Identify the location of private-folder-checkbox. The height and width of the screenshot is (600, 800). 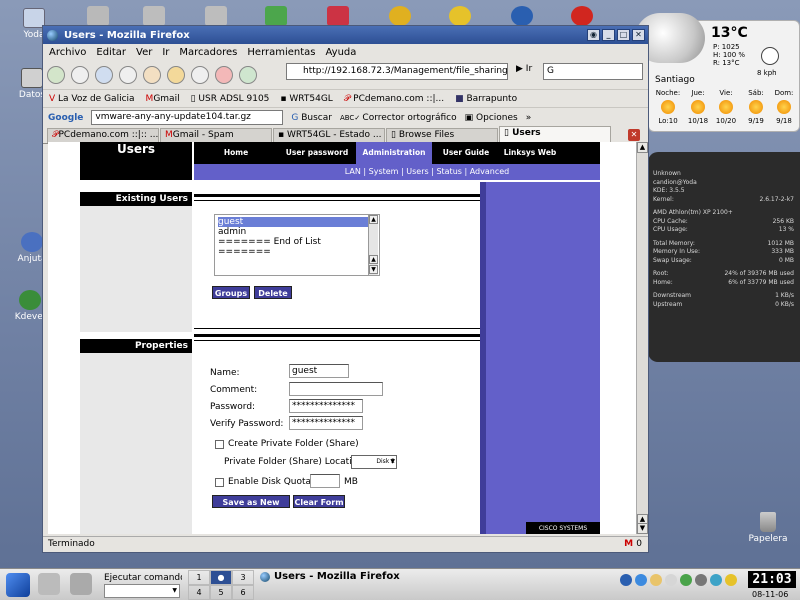
(219, 444).